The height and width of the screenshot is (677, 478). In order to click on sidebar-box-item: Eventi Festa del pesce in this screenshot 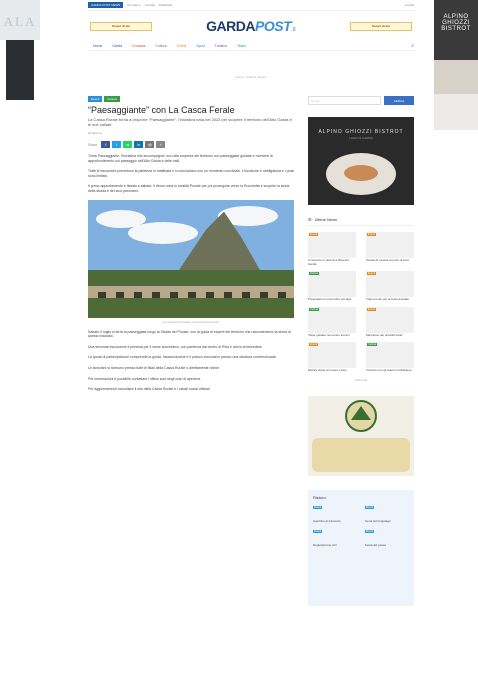, I will do `click(387, 538)`.